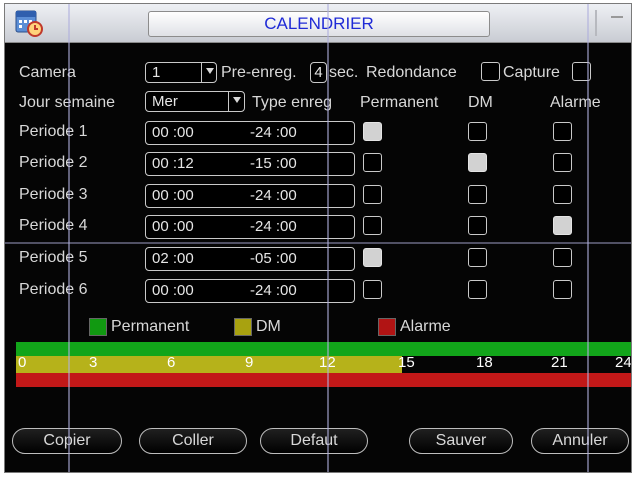 The width and height of the screenshot is (636, 477). I want to click on pre-enreg-input: 4, so click(318, 72).